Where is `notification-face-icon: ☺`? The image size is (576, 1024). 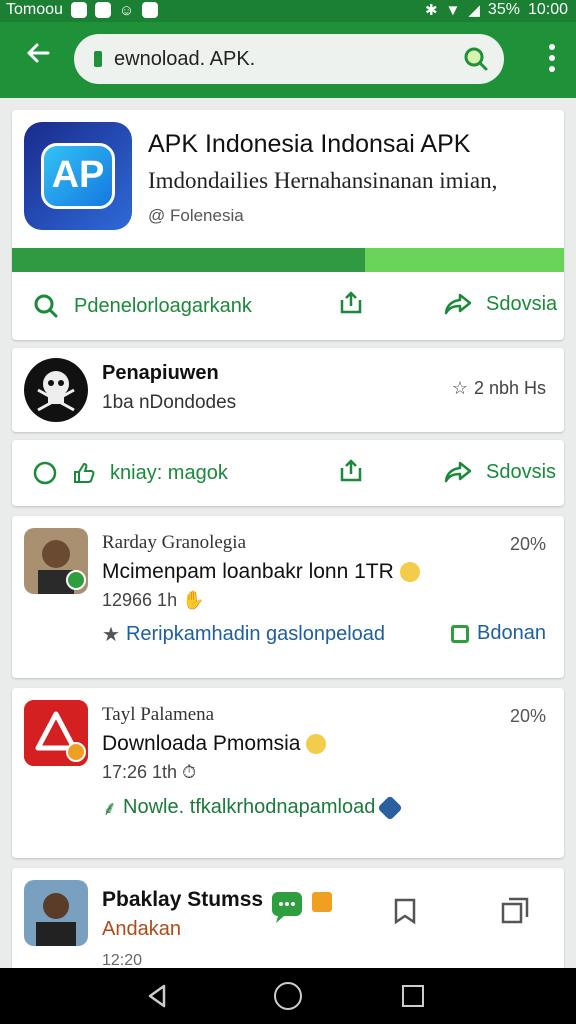
notification-face-icon: ☺ is located at coordinates (126, 10).